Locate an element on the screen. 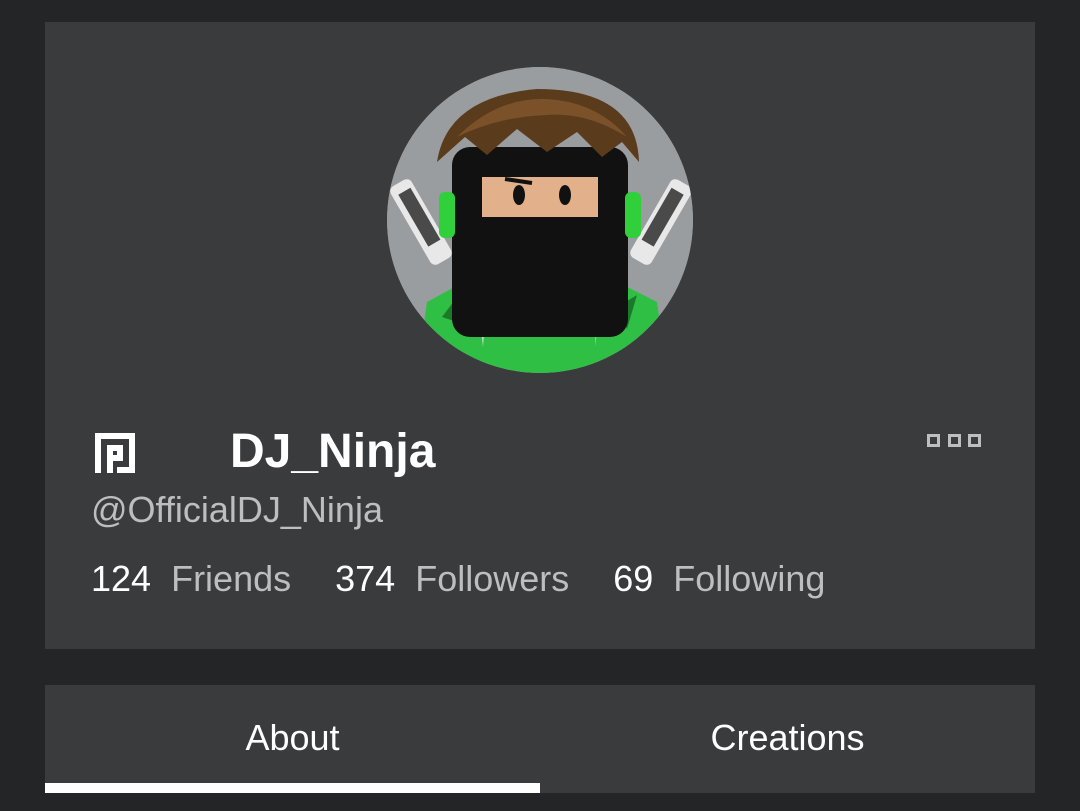 This screenshot has height=811, width=1080. username: @OfficialDJ_Ninja is located at coordinates (237, 509).